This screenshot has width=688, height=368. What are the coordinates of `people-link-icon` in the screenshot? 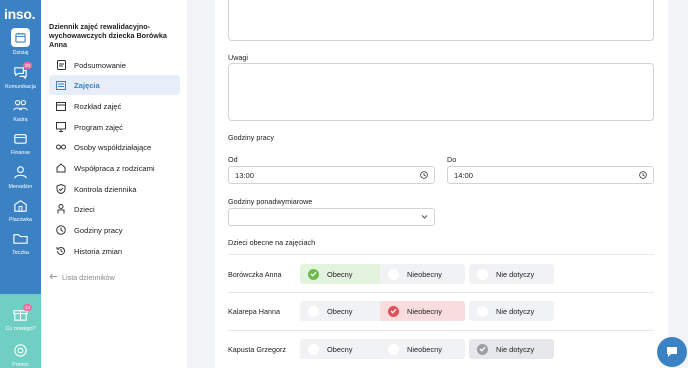 It's located at (61, 147).